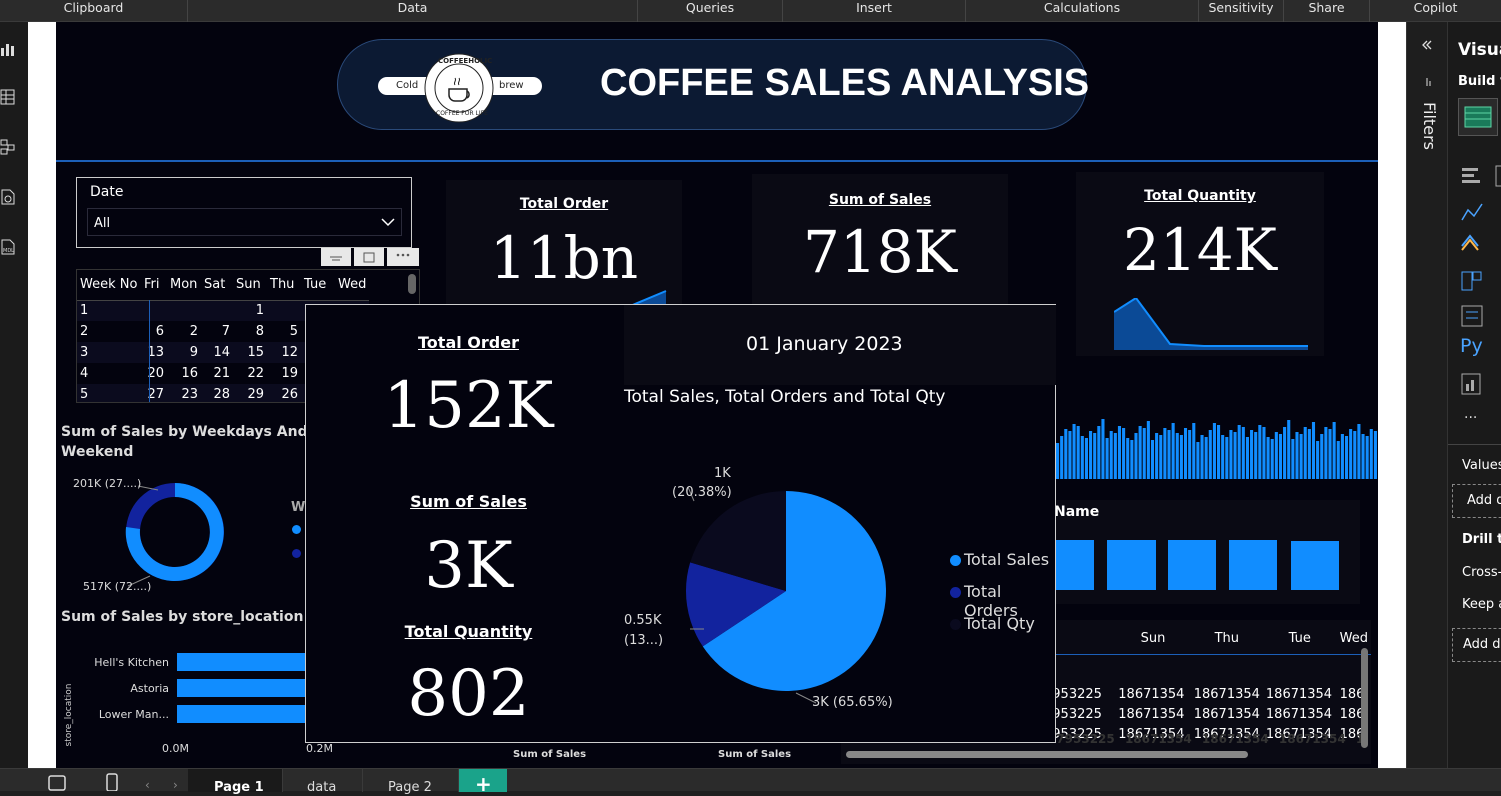 The height and width of the screenshot is (796, 1501). What do you see at coordinates (244, 222) in the screenshot?
I see `date-slicer-dropdown: All` at bounding box center [244, 222].